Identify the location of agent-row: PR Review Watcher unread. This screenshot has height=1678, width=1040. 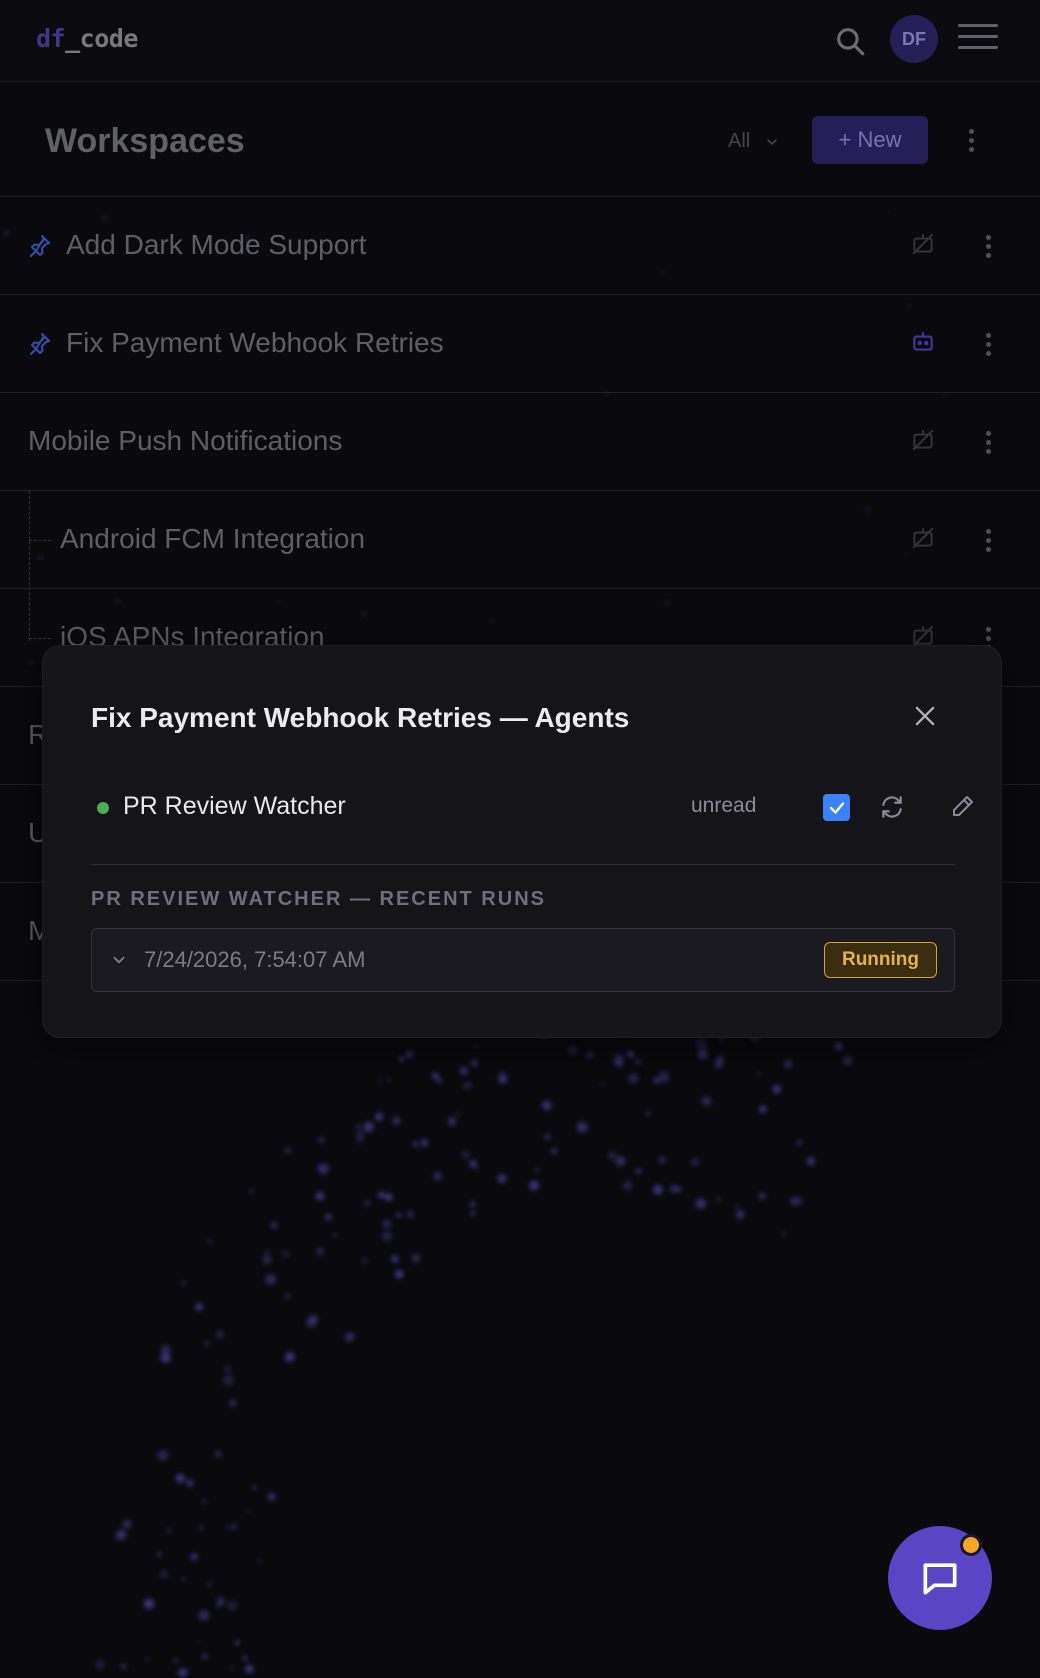
(532, 810).